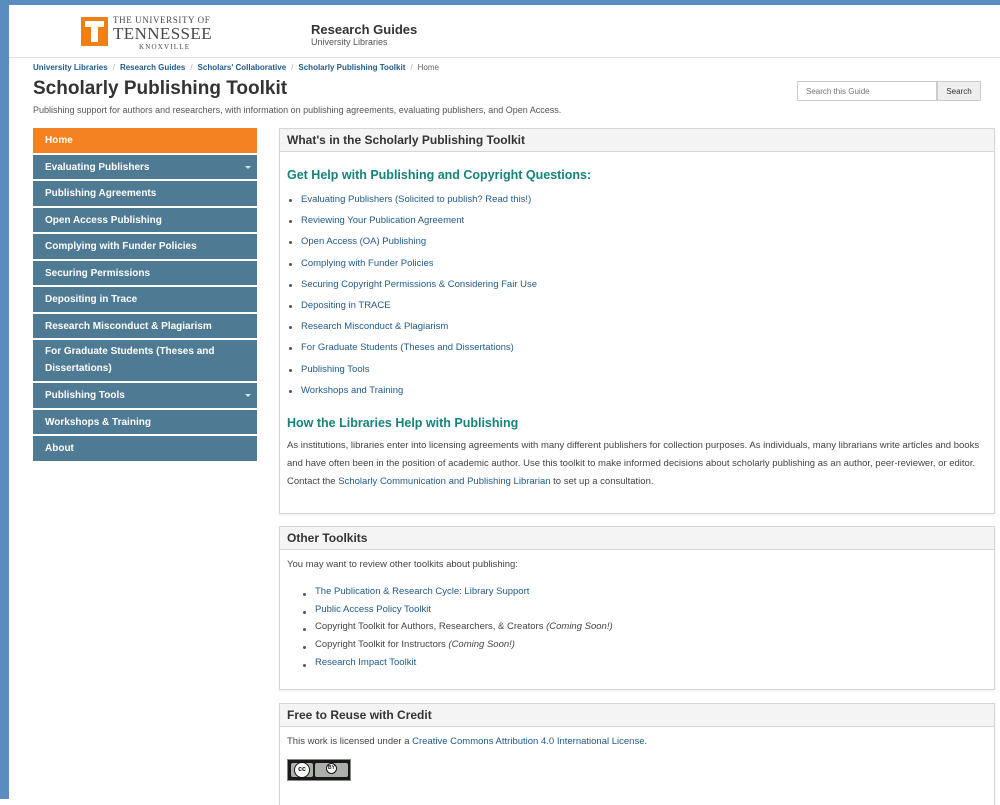 Image resolution: width=1000 pixels, height=805 pixels. Describe the element at coordinates (637, 369) in the screenshot. I see `list-item: Publishing Tools` at that location.